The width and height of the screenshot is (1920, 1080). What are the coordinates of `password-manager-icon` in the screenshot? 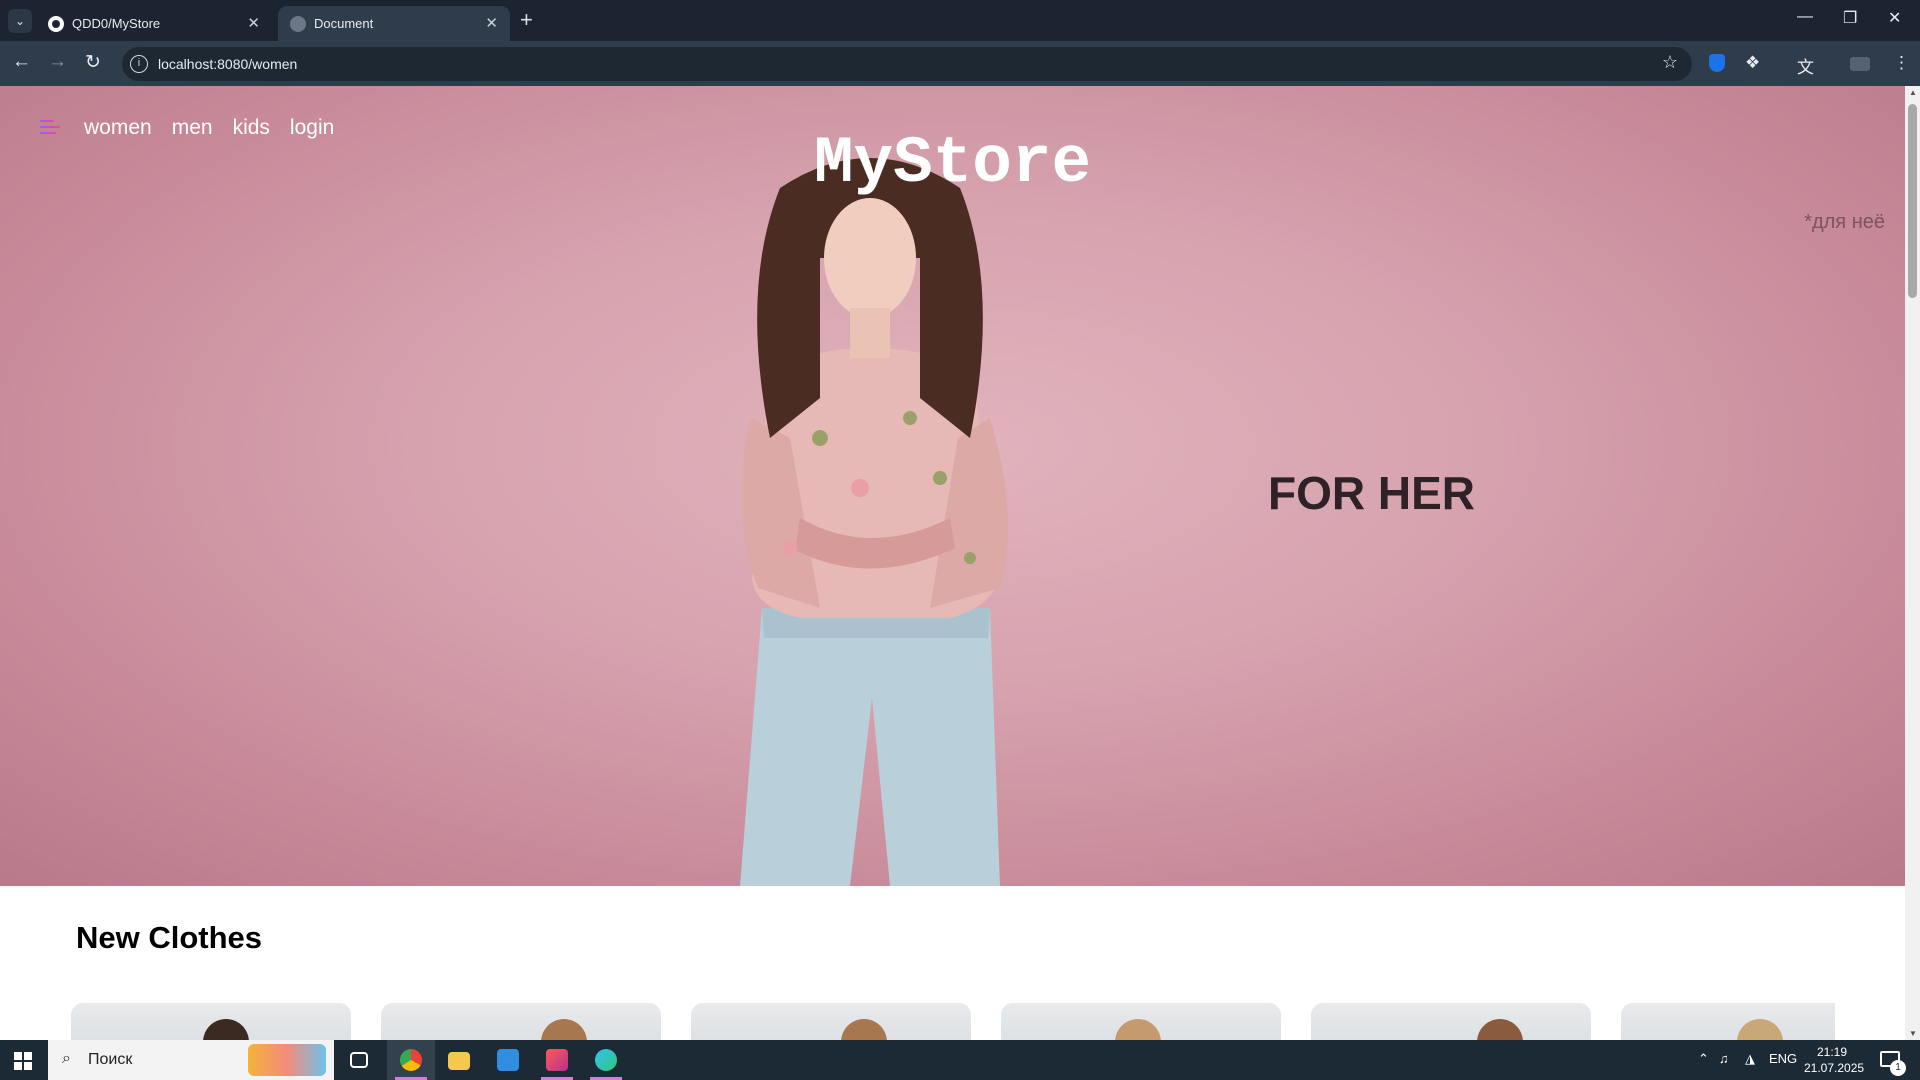 It's located at (1717, 63).